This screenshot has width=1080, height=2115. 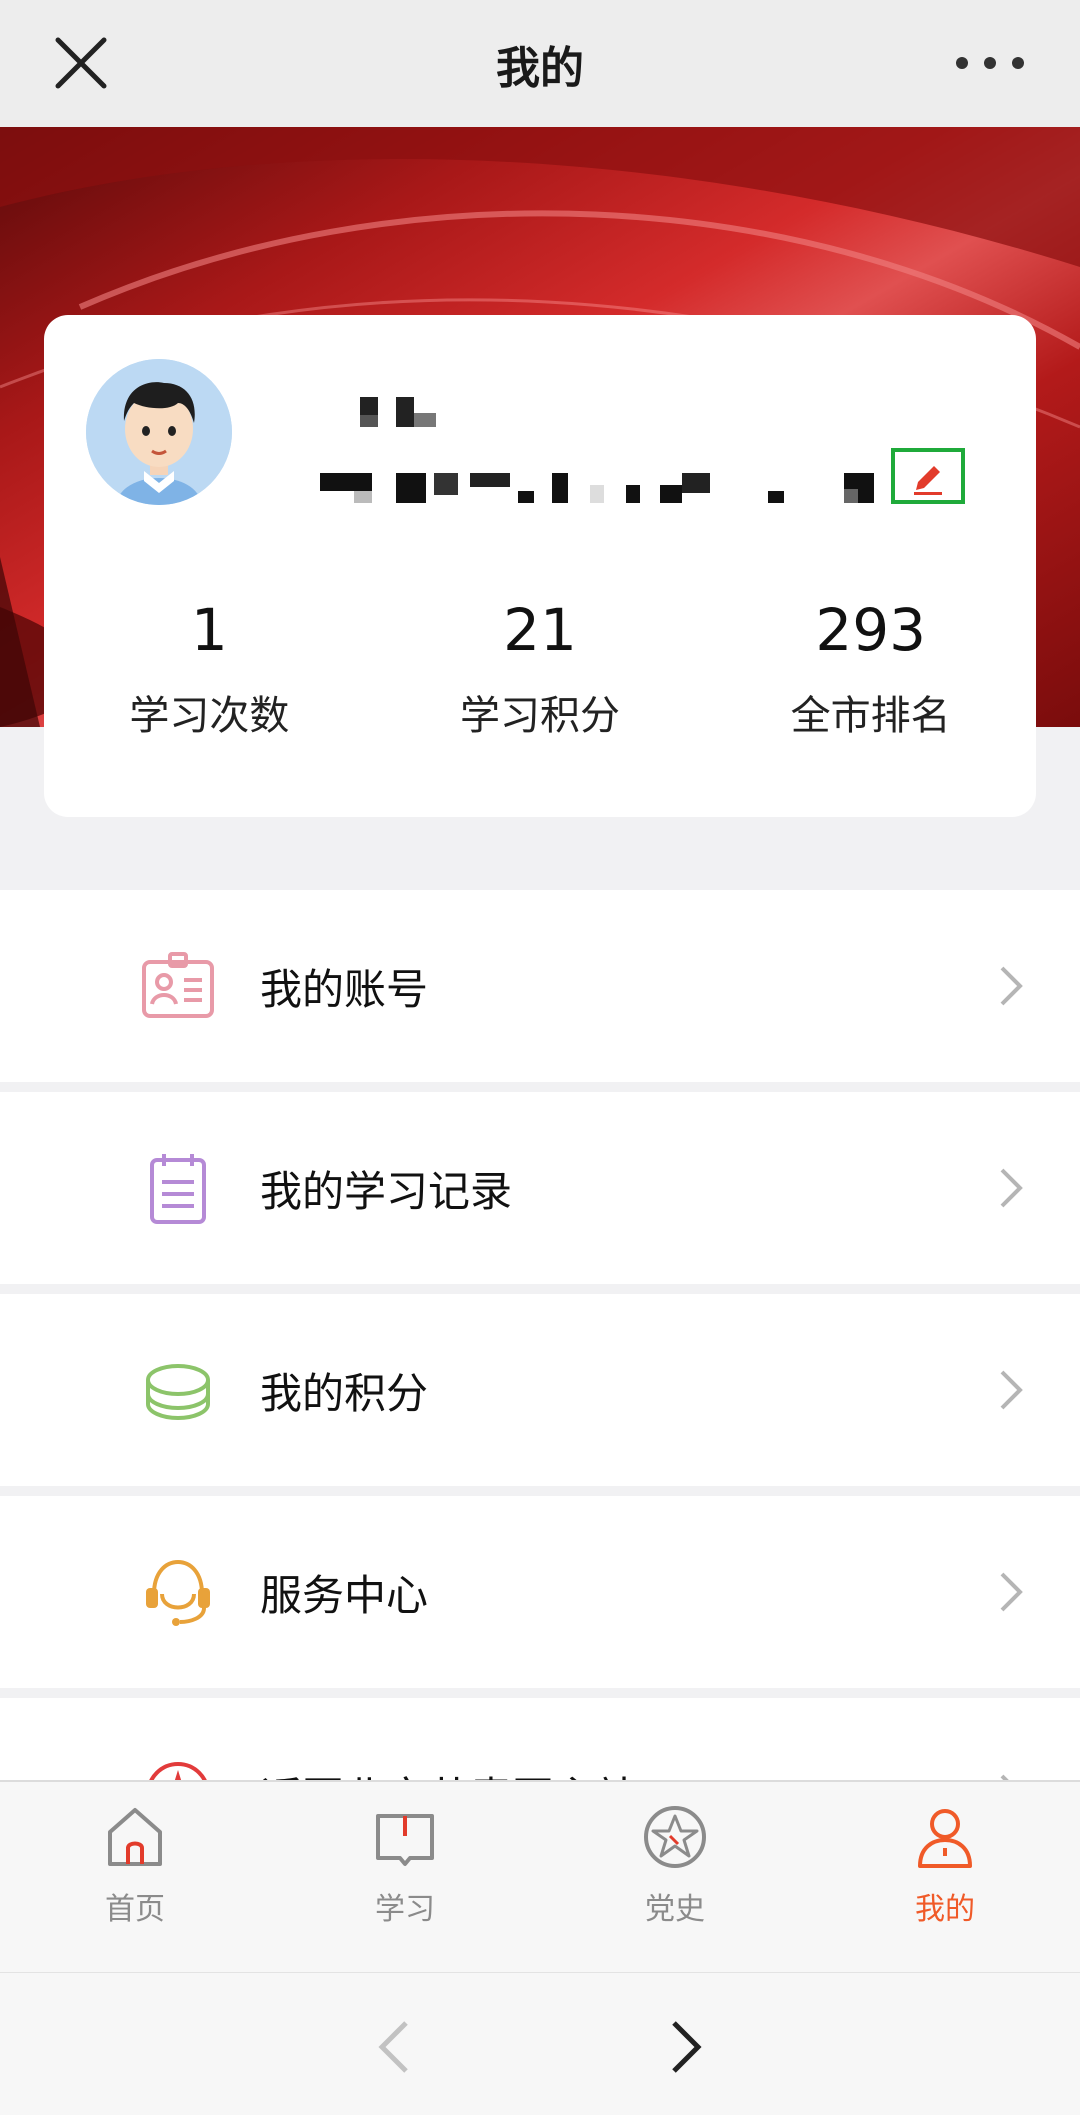 I want to click on user-icon, so click(x=945, y=1838).